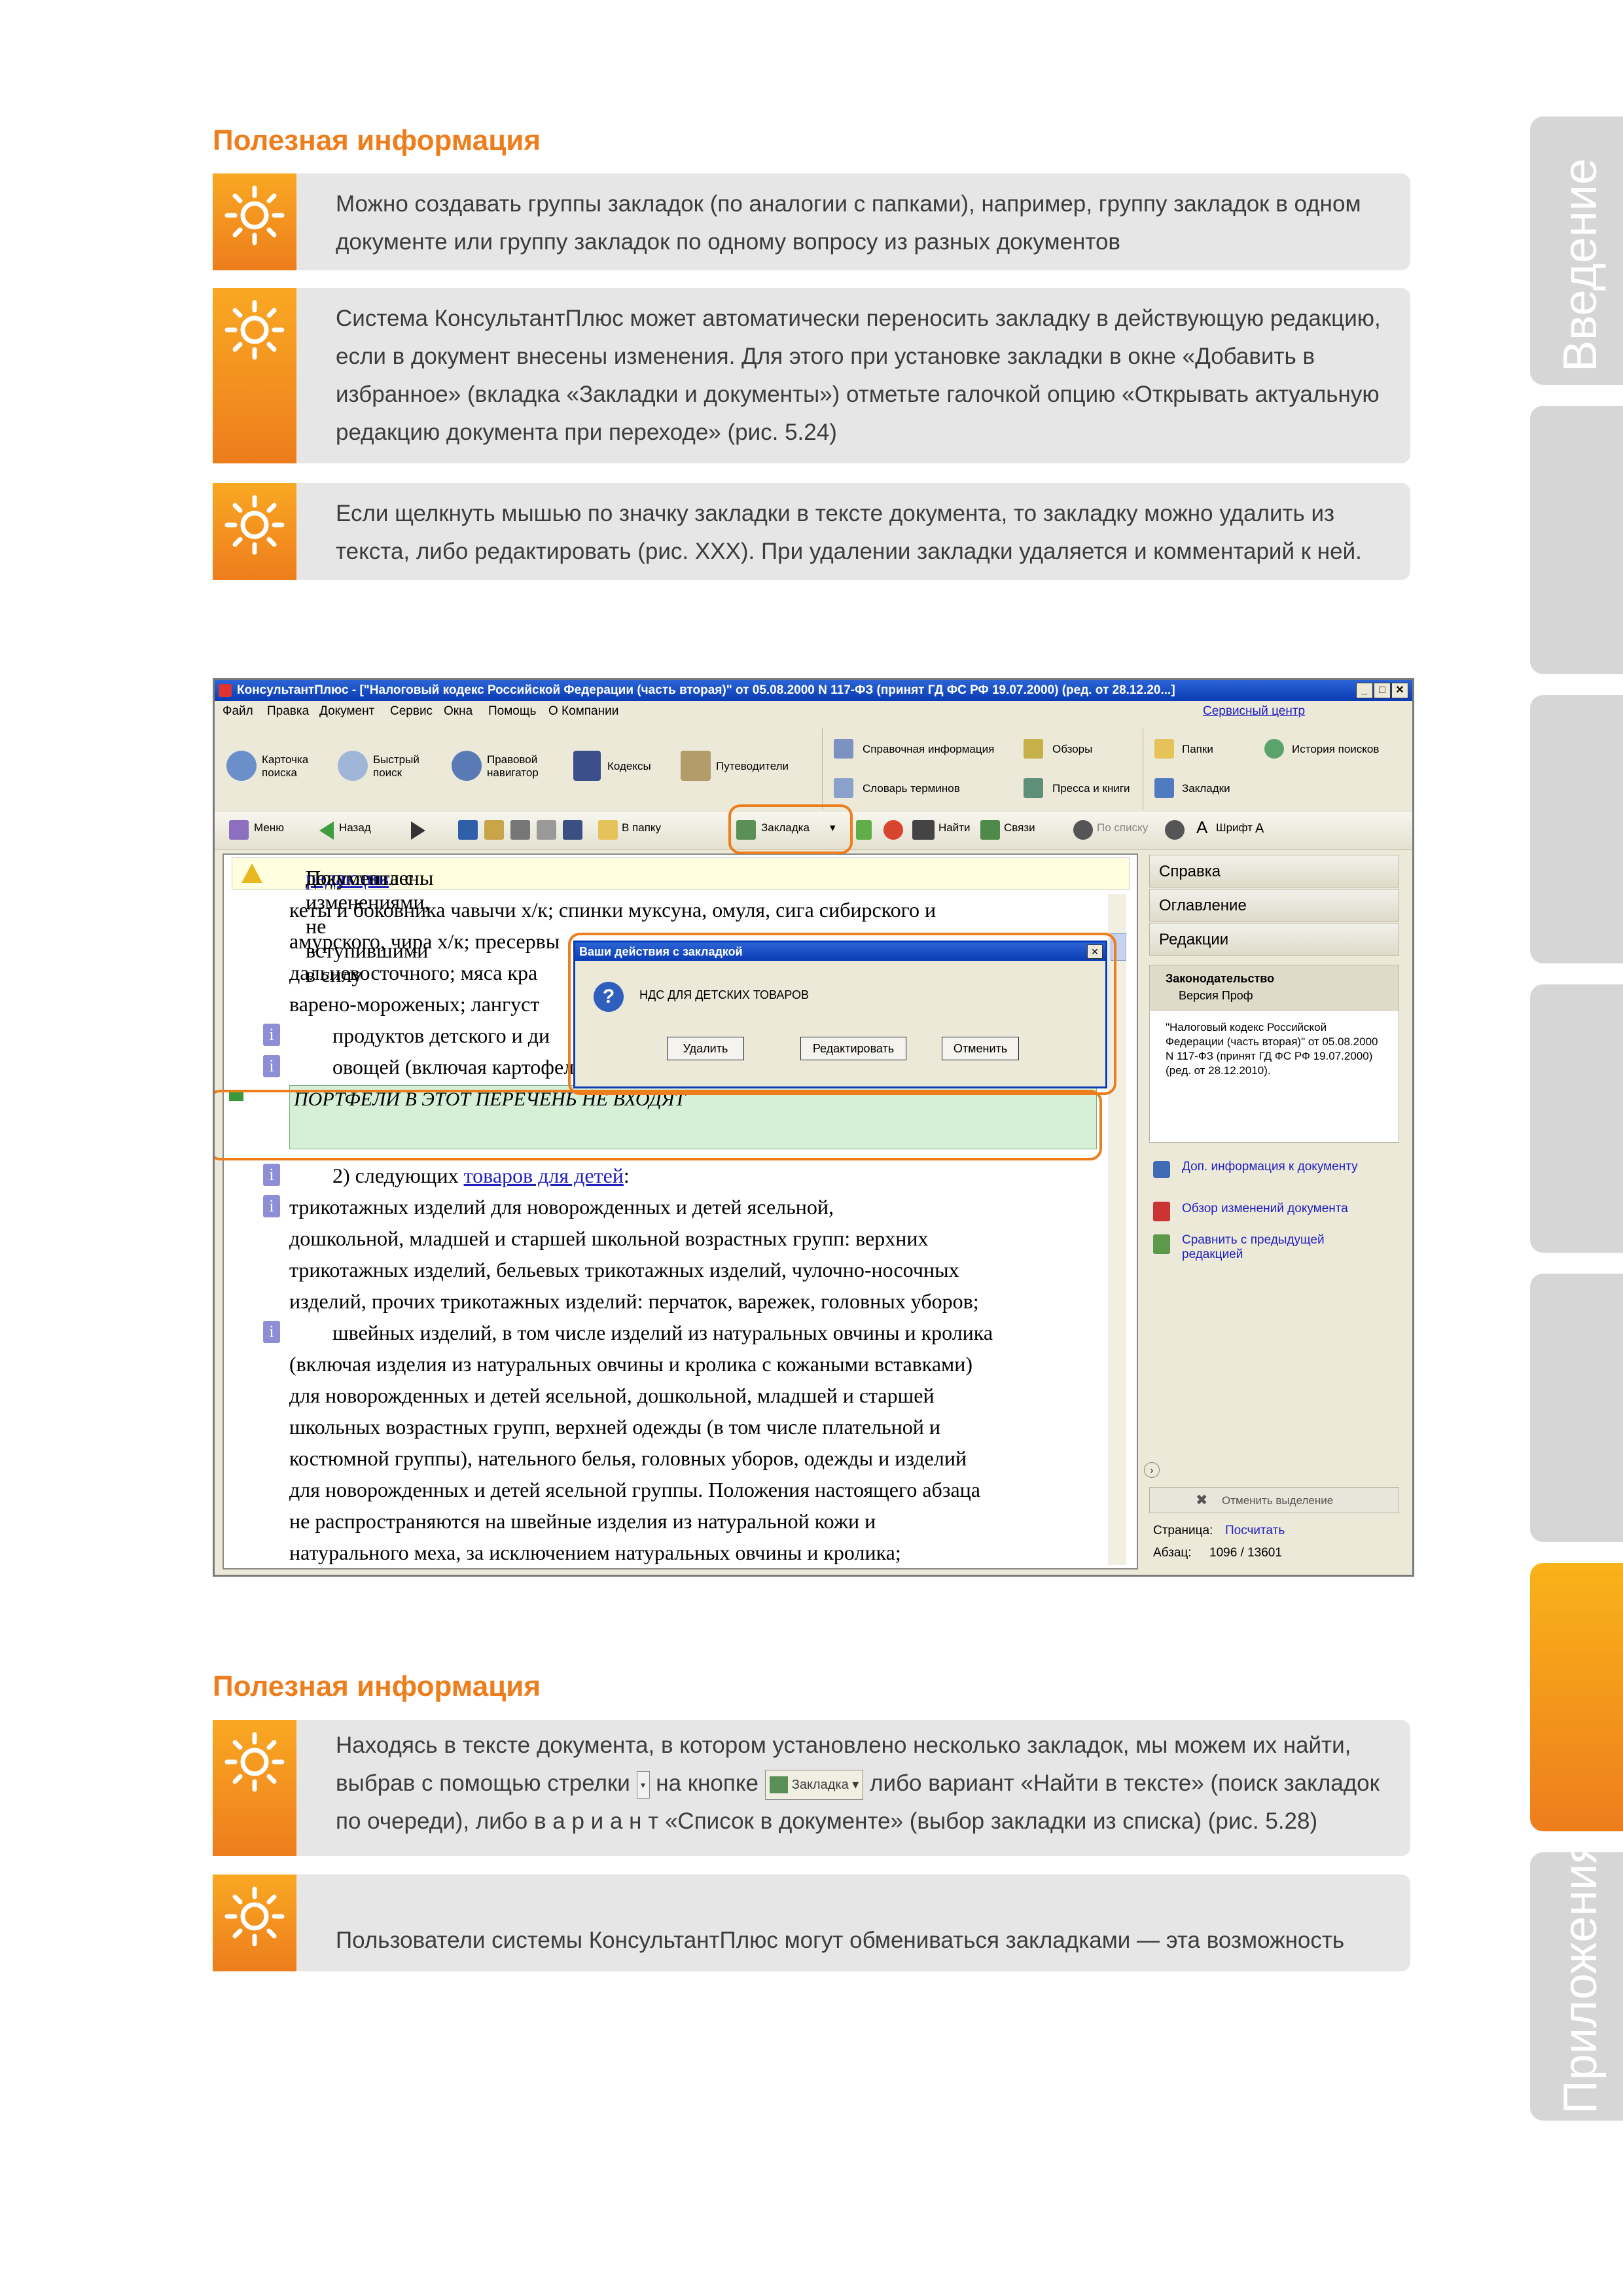 This screenshot has height=2296, width=1623. What do you see at coordinates (1383, 690) in the screenshot?
I see `maximize-button: □` at bounding box center [1383, 690].